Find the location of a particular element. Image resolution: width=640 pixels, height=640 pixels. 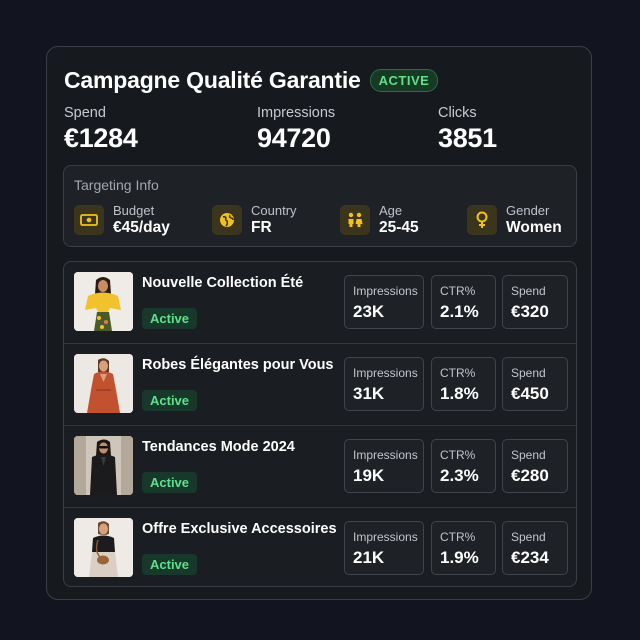

ad-name: Tendances Mode 2024 is located at coordinates (218, 447).